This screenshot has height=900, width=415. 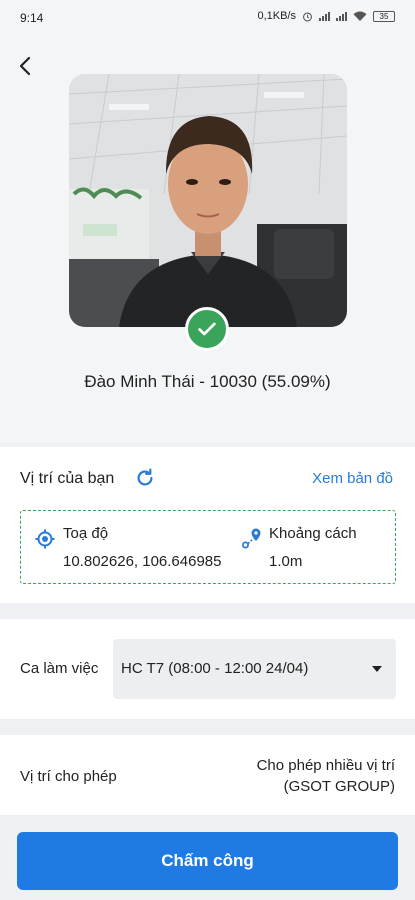 I want to click on location-title: Vị trí của bạn, so click(x=67, y=478).